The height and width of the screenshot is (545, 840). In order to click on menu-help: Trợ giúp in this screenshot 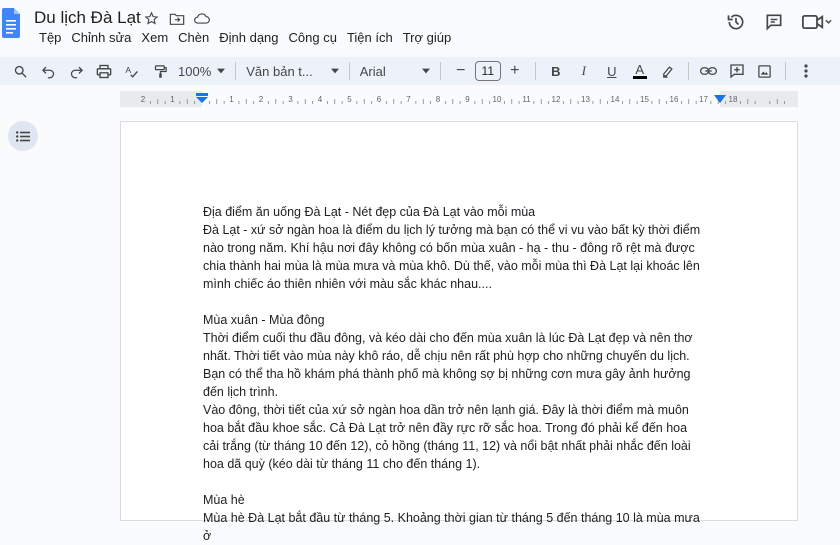, I will do `click(427, 38)`.